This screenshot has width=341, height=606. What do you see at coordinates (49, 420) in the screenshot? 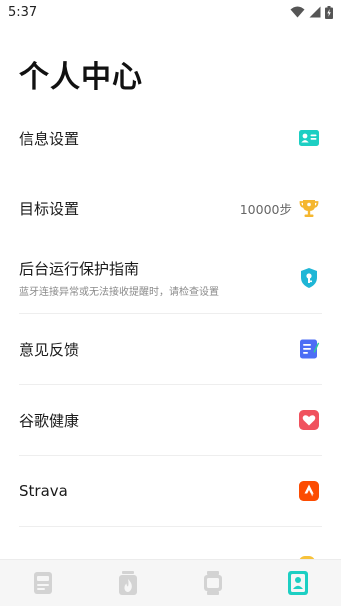
I see `menu-item-label: 谷歌健康` at bounding box center [49, 420].